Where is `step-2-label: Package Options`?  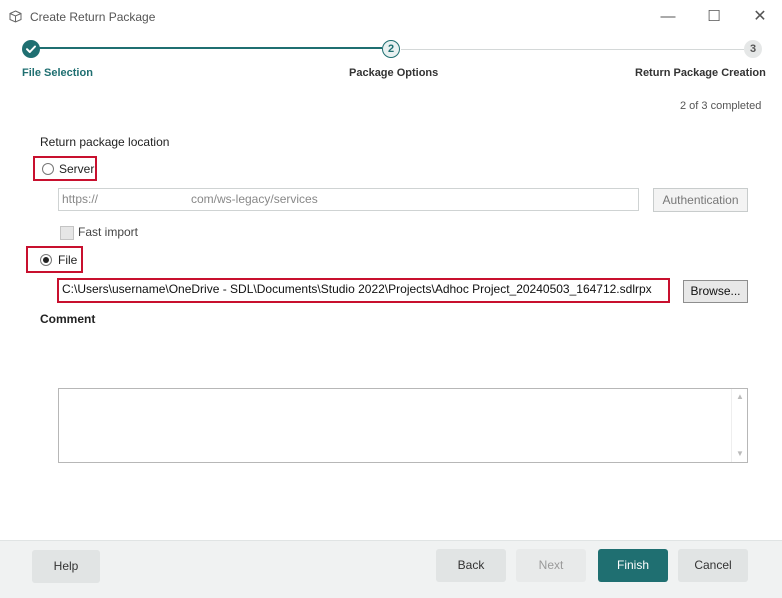 step-2-label: Package Options is located at coordinates (394, 73).